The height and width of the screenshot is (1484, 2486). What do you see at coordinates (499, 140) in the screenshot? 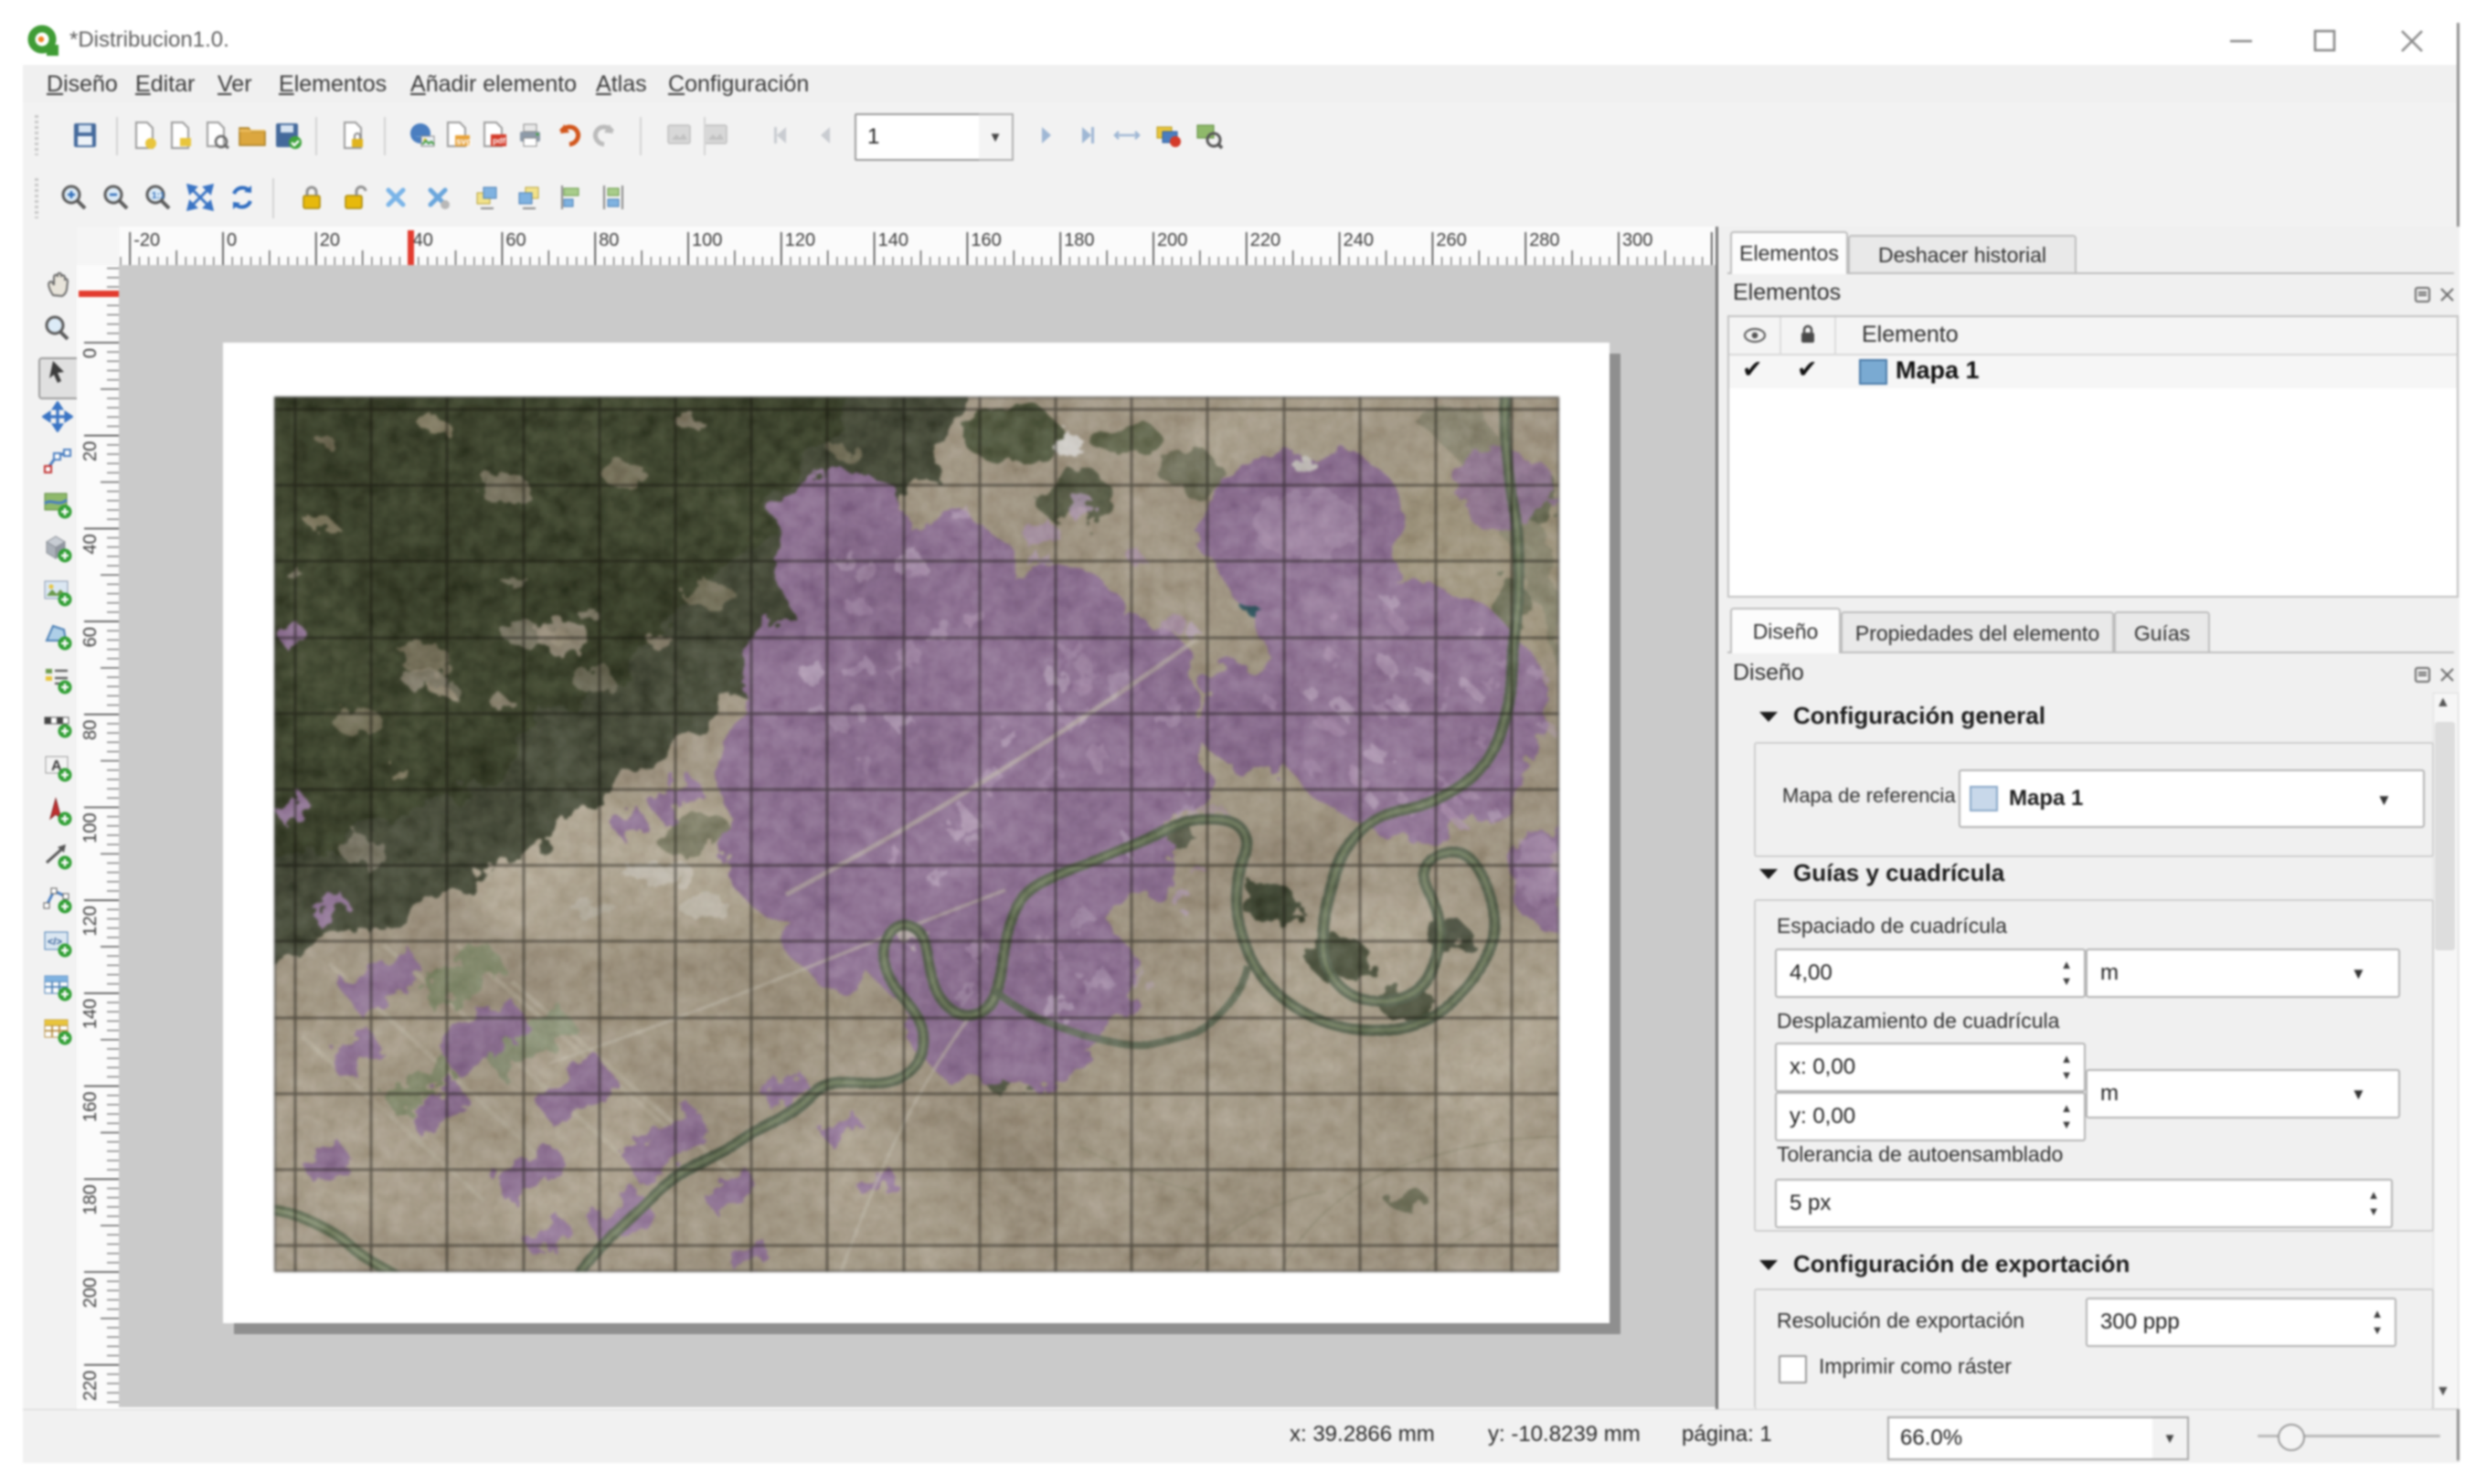
I see `svg-text: pdf` at bounding box center [499, 140].